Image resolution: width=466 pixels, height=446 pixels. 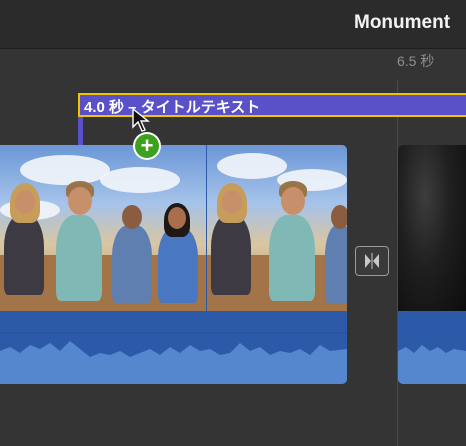 What do you see at coordinates (416, 61) in the screenshot?
I see `timecode-label: 6.5 秒` at bounding box center [416, 61].